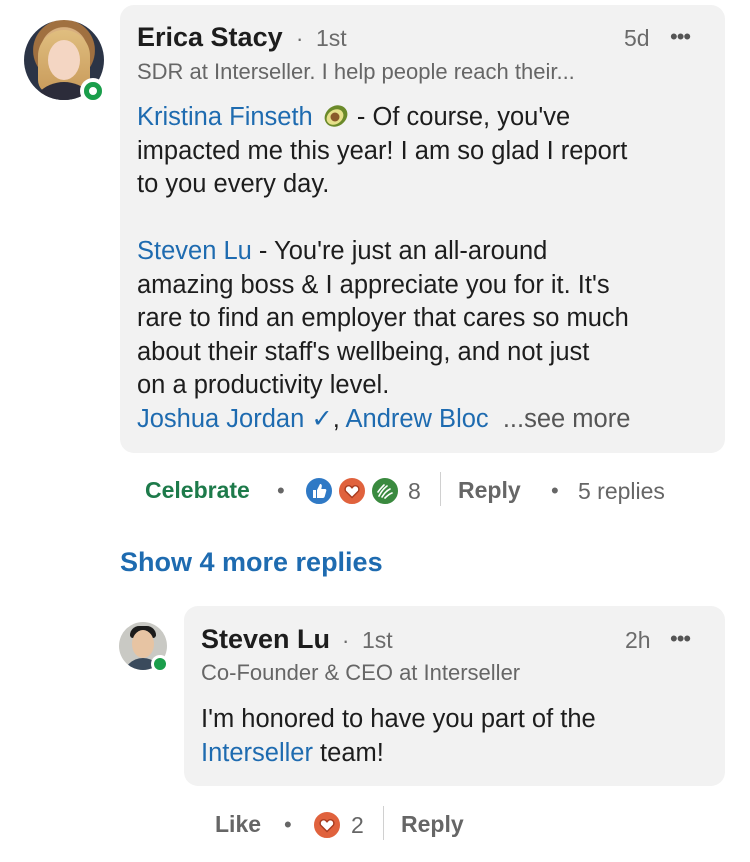 This screenshot has width=750, height=862. Describe the element at coordinates (233, 184) in the screenshot. I see `comment-line: to you every day.` at that location.